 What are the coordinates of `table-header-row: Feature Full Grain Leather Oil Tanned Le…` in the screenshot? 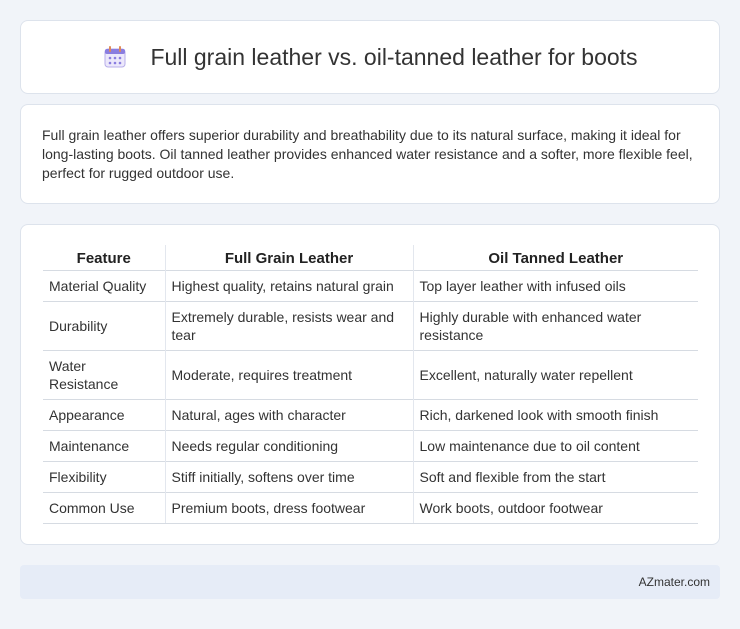 It's located at (370, 258).